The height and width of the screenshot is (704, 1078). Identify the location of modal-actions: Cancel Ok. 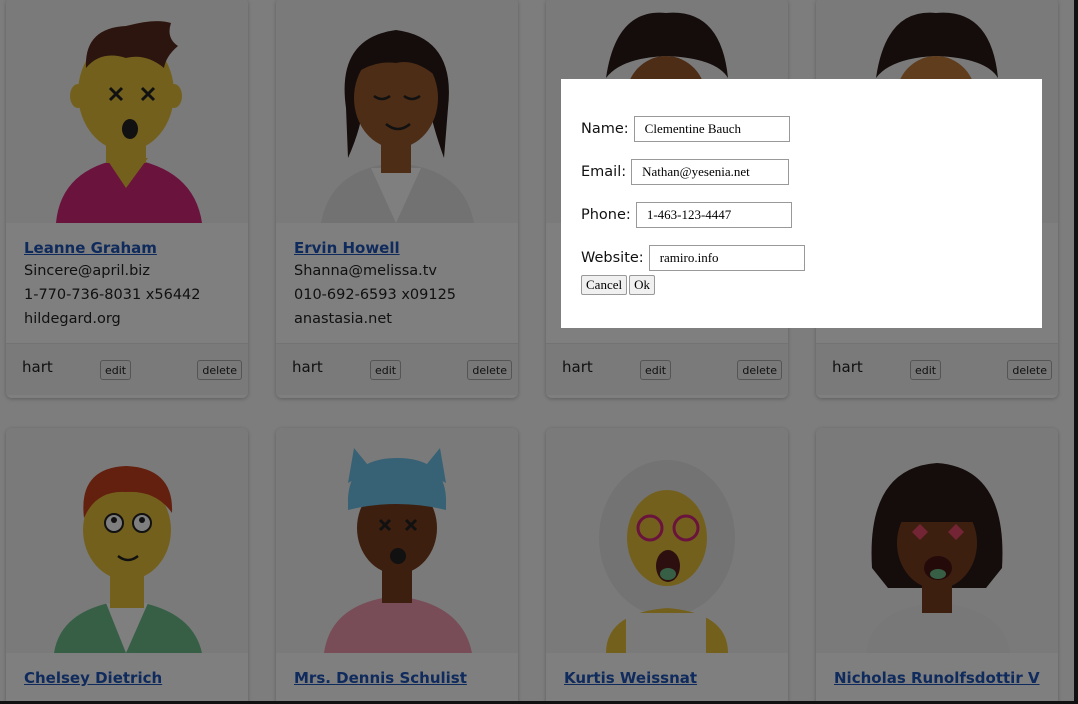
(811, 285).